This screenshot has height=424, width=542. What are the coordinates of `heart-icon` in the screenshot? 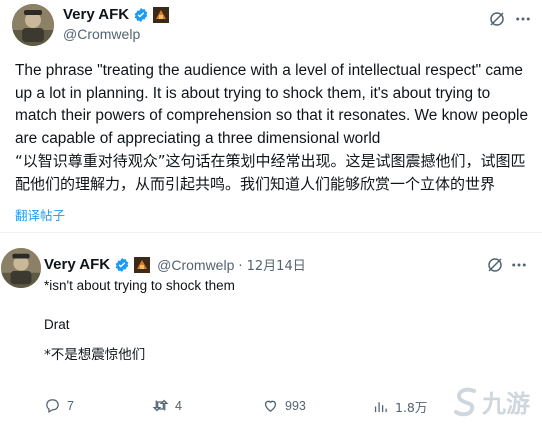 It's located at (270, 406).